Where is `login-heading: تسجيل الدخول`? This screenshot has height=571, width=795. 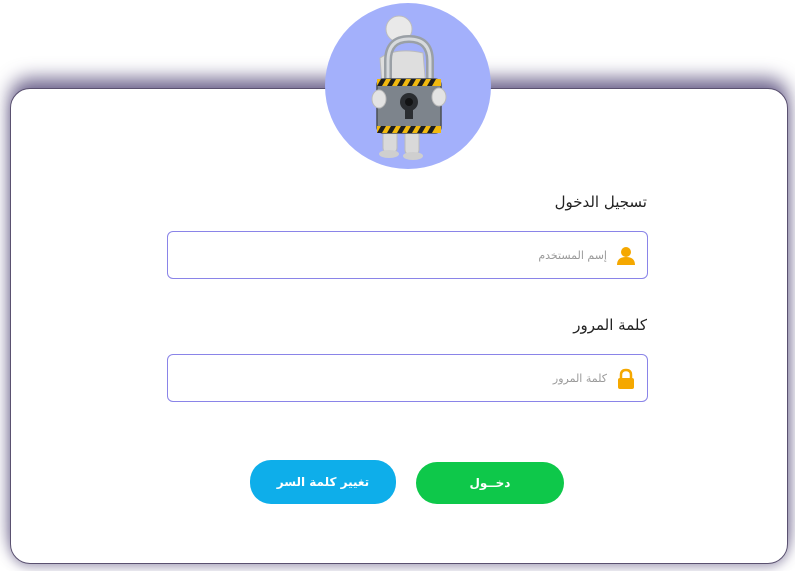
login-heading: تسجيل الدخول is located at coordinates (600, 202).